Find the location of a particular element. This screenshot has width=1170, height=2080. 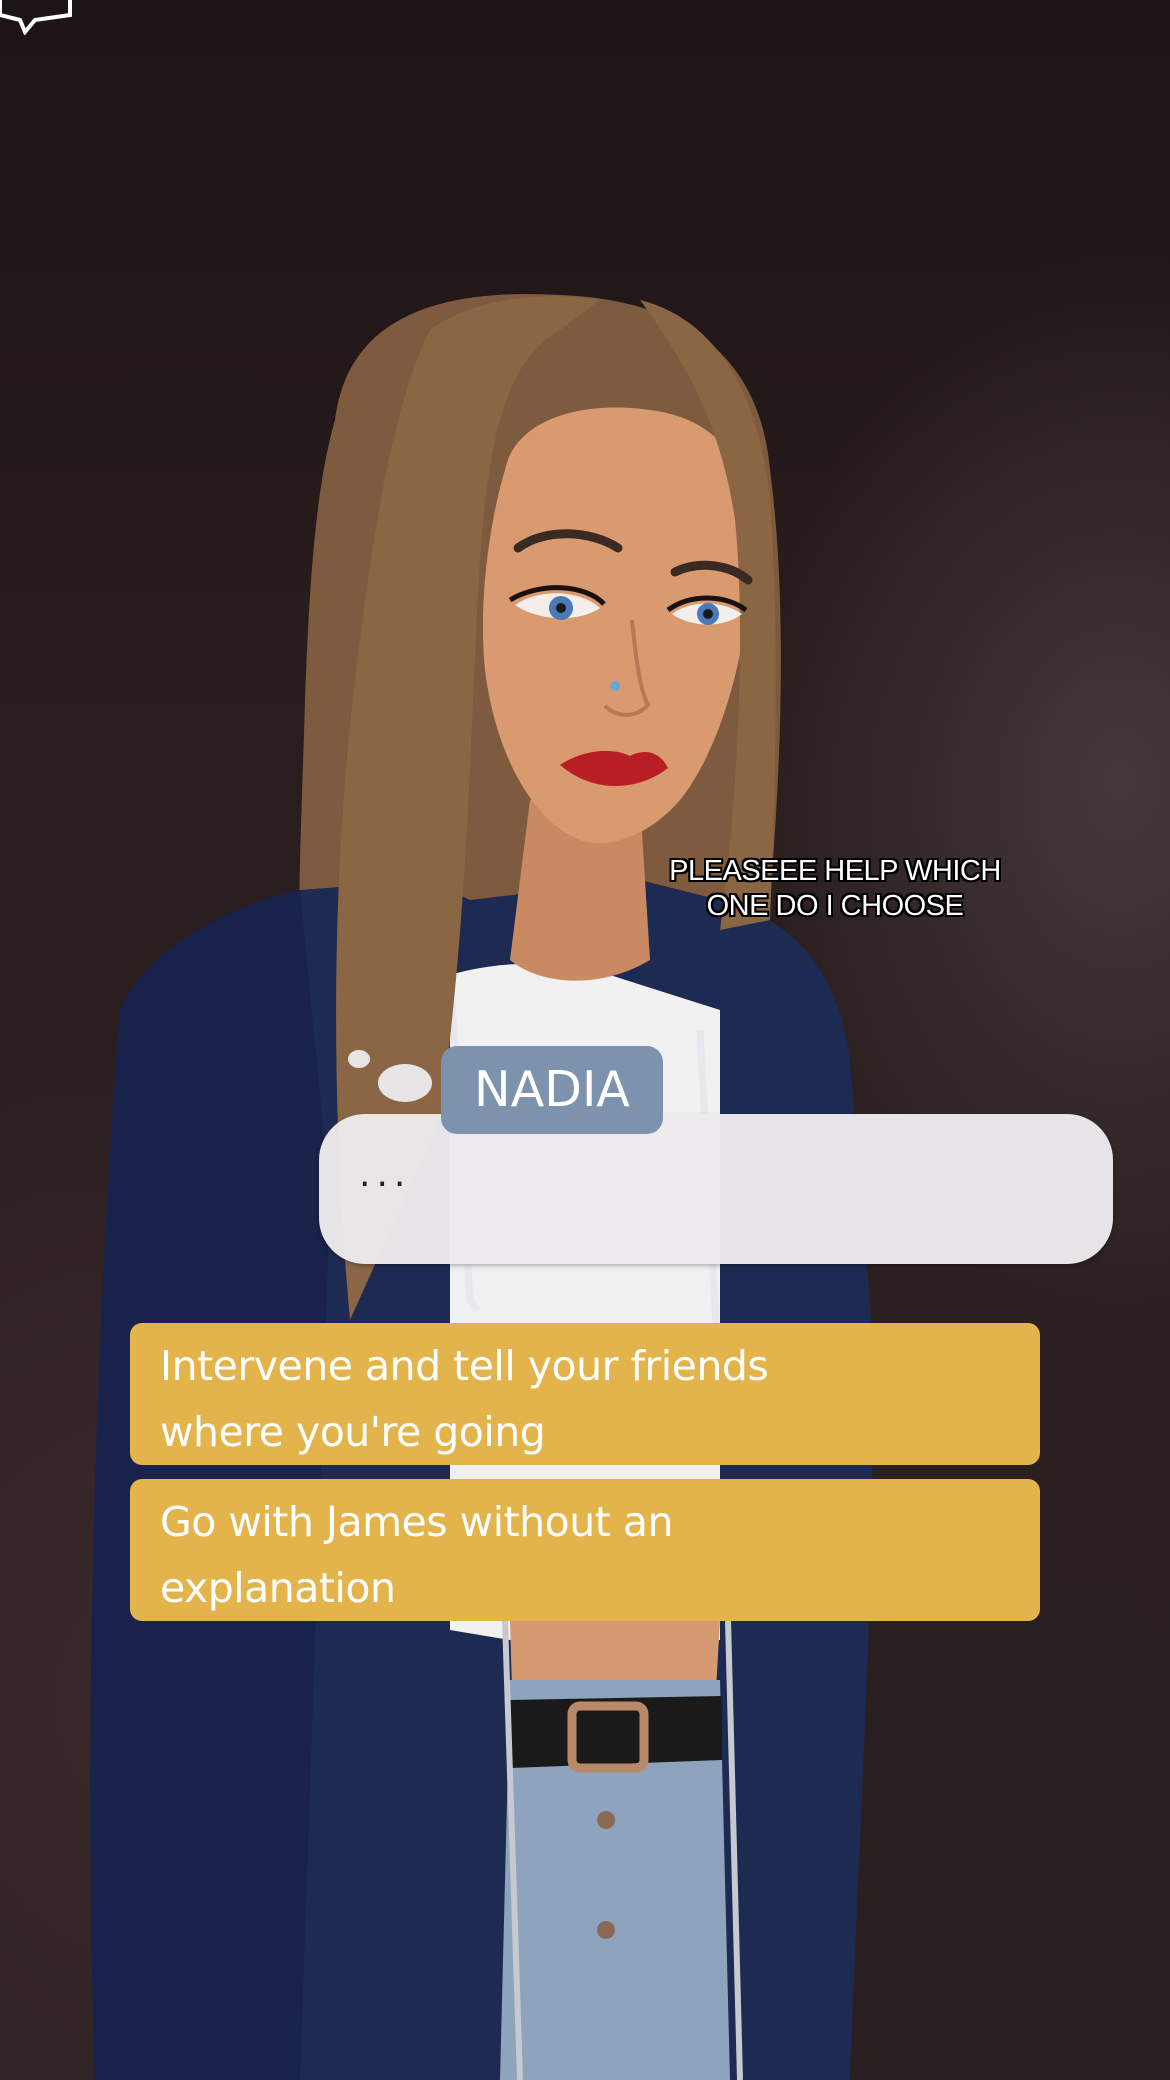

menu-box-icon is located at coordinates (45, 17).